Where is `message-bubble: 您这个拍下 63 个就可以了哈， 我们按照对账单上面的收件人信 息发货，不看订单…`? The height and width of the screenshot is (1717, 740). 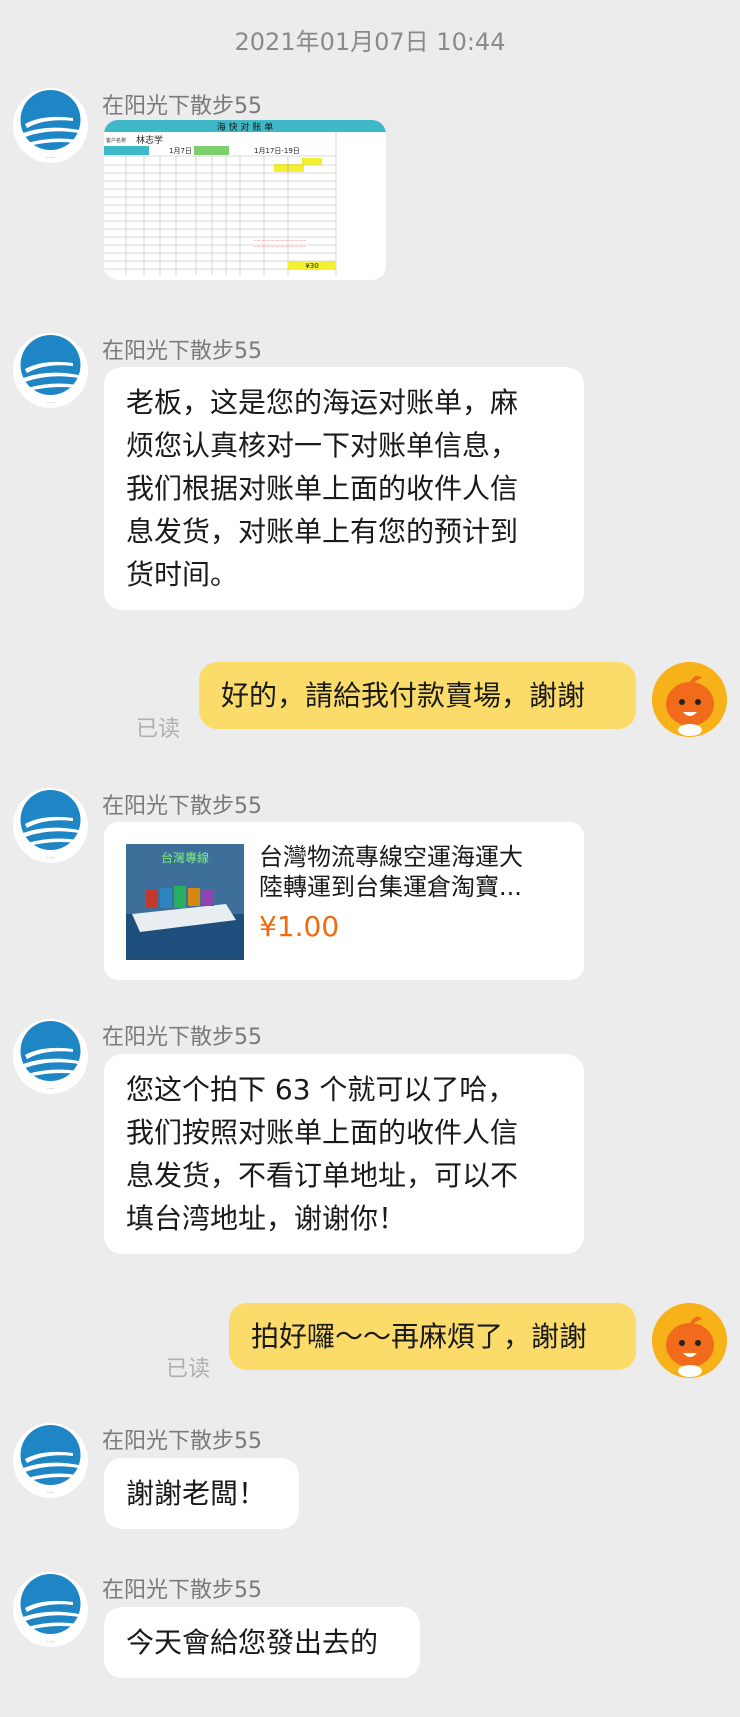 message-bubble: 您这个拍下 63 个就可以了哈， 我们按照对账单上面的收件人信 息发货，不看订单… is located at coordinates (344, 1154).